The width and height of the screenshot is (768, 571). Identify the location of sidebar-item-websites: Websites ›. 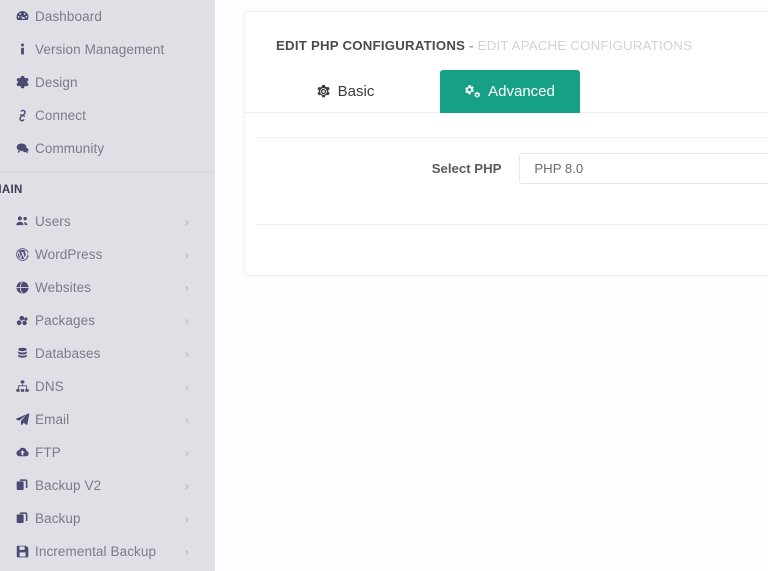
(107, 287).